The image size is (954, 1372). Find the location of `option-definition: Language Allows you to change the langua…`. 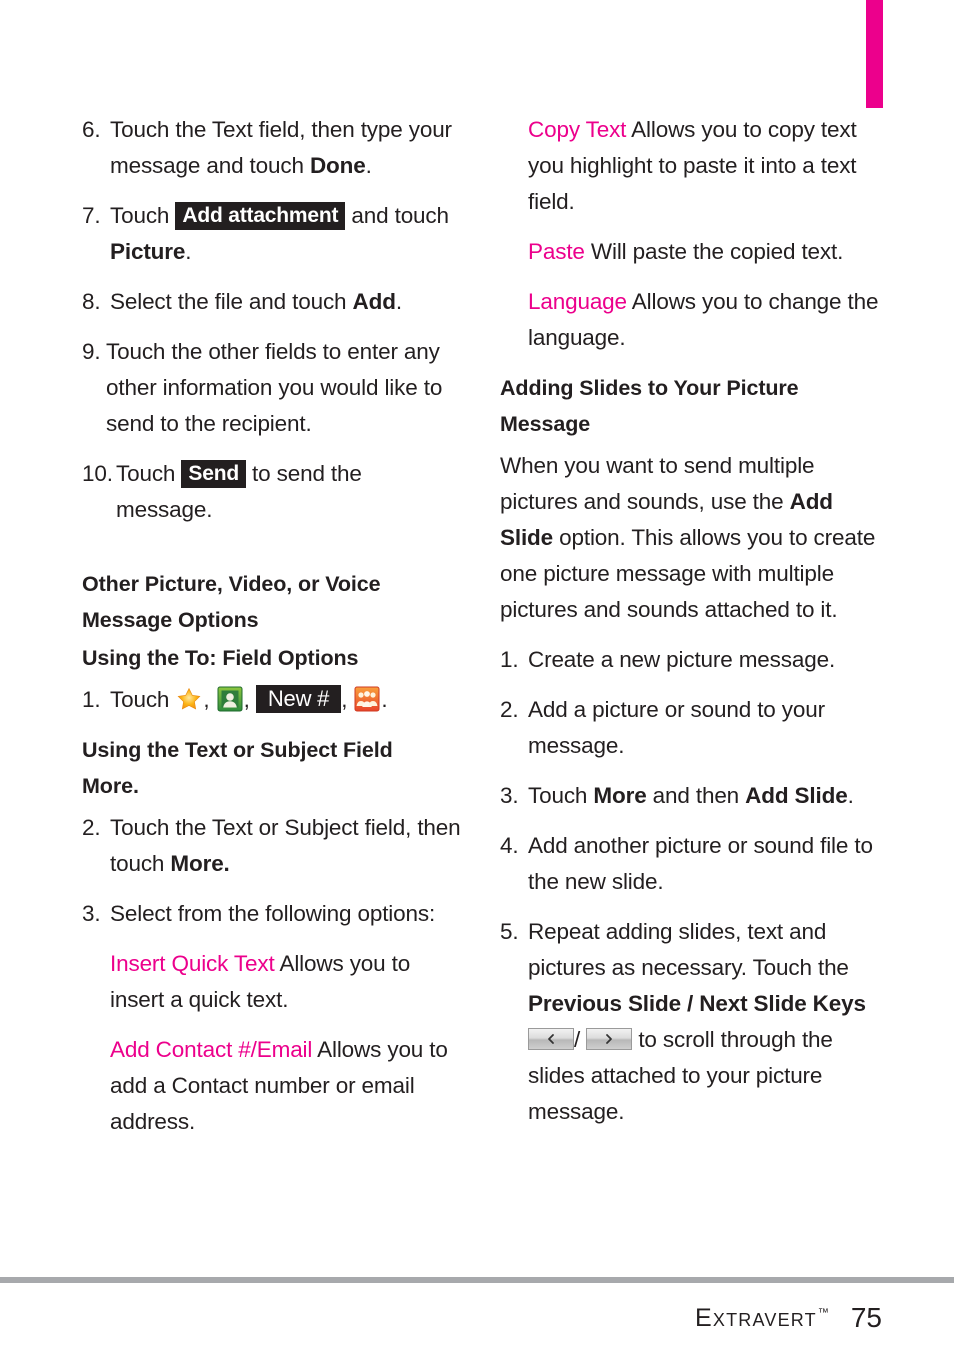

option-definition: Language Allows you to change the langua… is located at coordinates (690, 320).